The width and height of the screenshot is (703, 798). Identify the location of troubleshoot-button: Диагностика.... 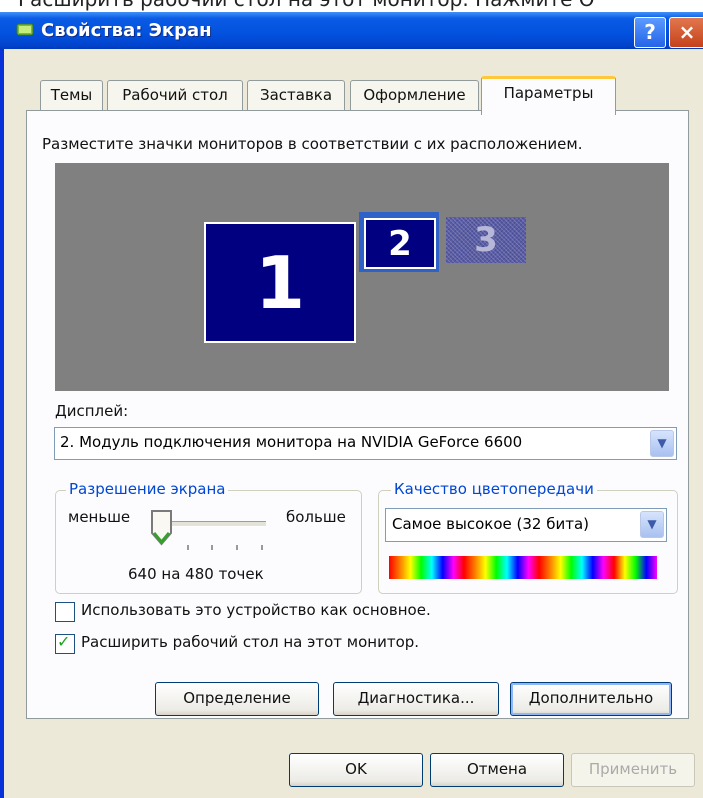
(416, 699).